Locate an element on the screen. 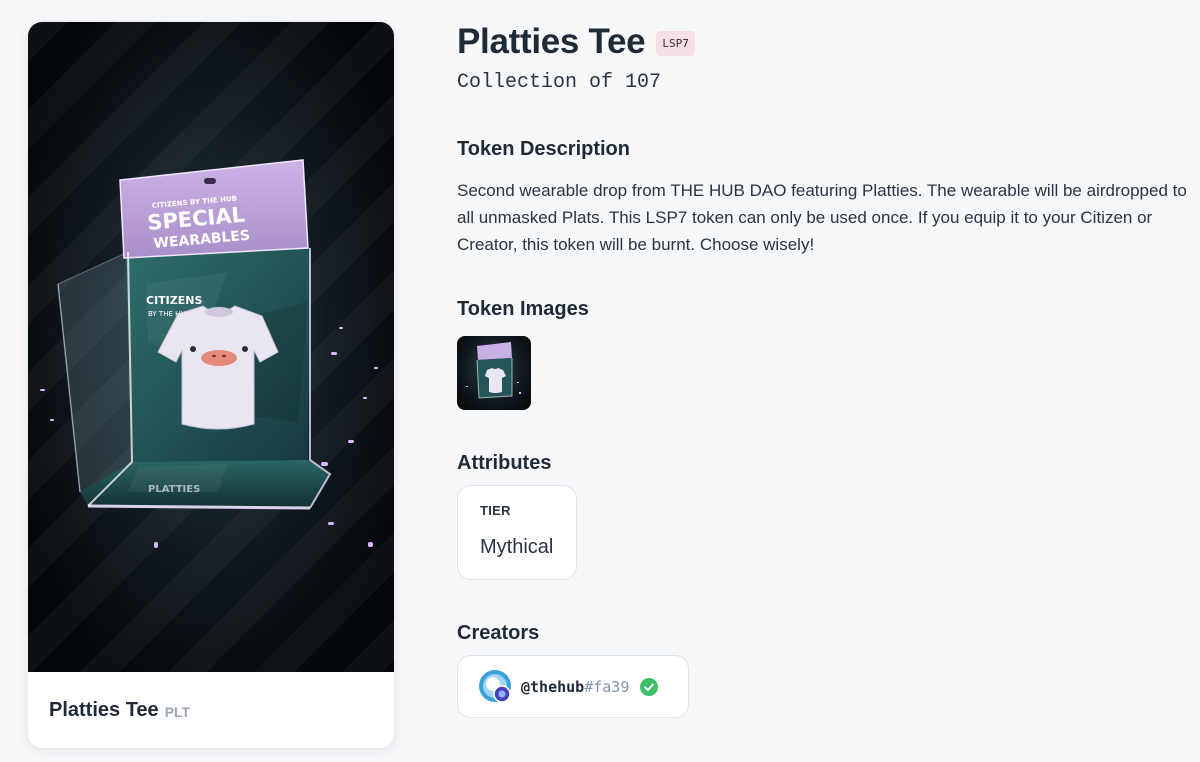 The width and height of the screenshot is (1200, 762). title-row: Platties Tee LSP7 is located at coordinates (576, 42).